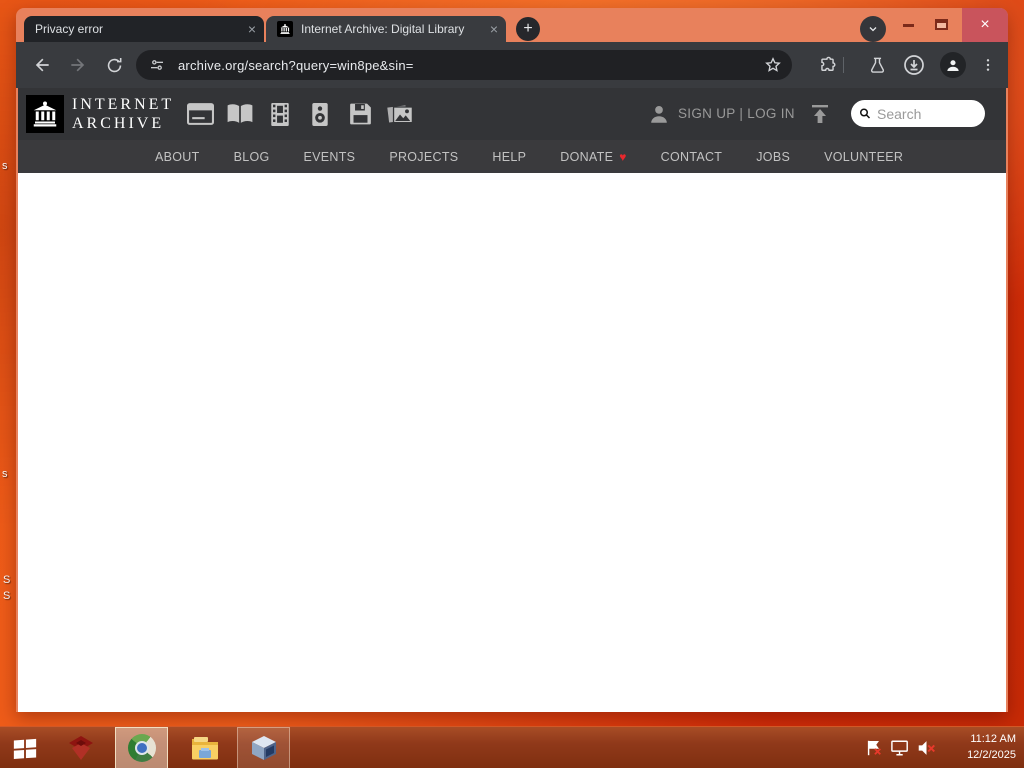  What do you see at coordinates (512, 747) in the screenshot?
I see `taskbar: 11:12 AM 12/2/2025` at bounding box center [512, 747].